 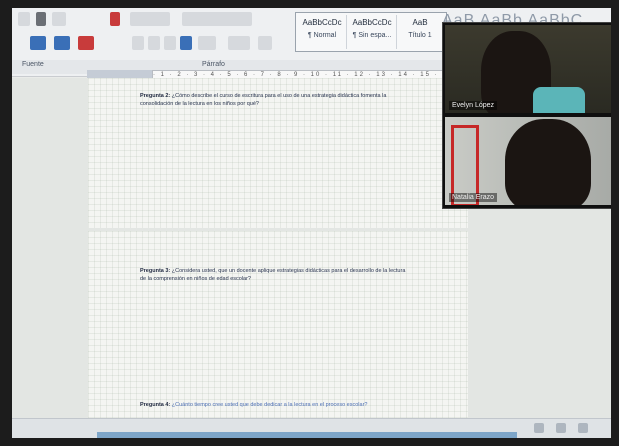 I want to click on taskbar-strip, so click(x=307, y=435).